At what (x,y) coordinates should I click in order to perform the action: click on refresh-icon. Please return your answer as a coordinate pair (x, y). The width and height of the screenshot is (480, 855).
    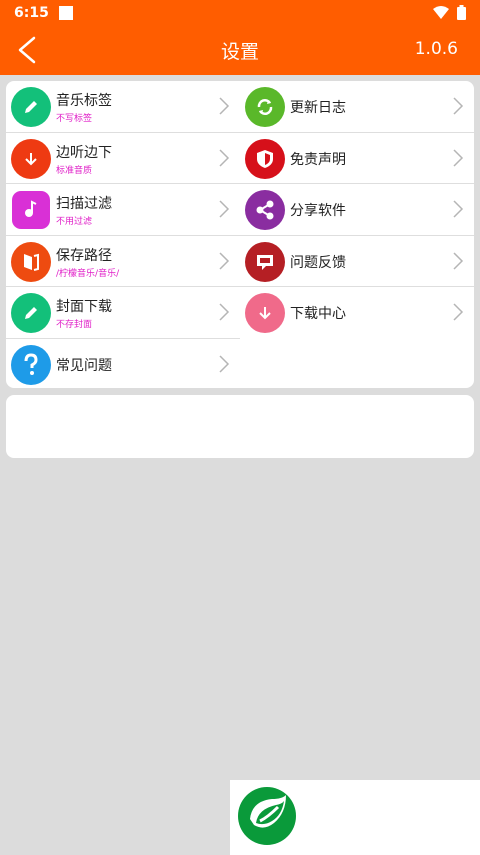
    Looking at the image, I should click on (265, 107).